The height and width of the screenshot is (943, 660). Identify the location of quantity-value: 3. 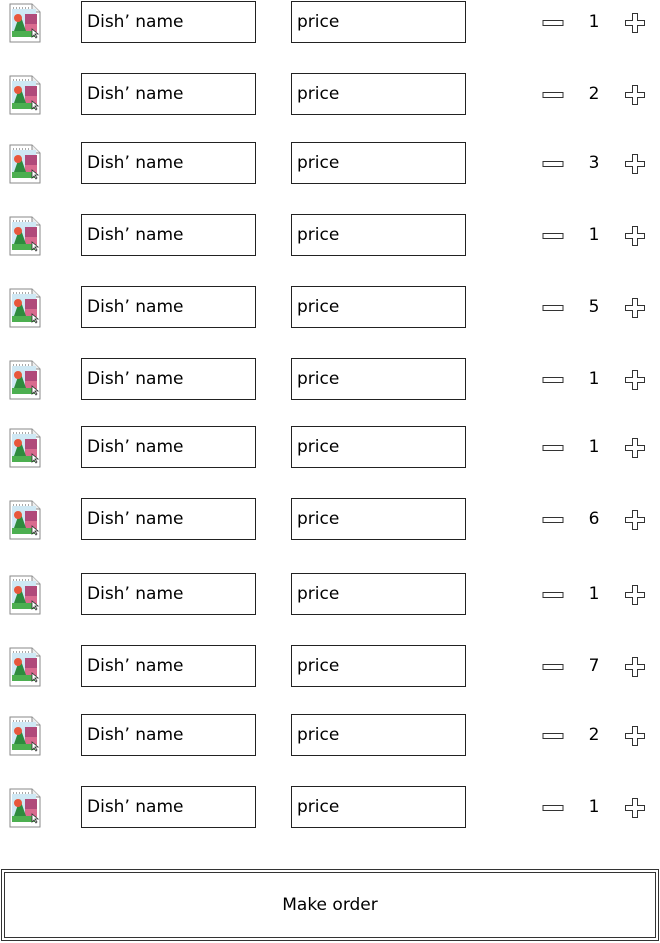
(594, 163).